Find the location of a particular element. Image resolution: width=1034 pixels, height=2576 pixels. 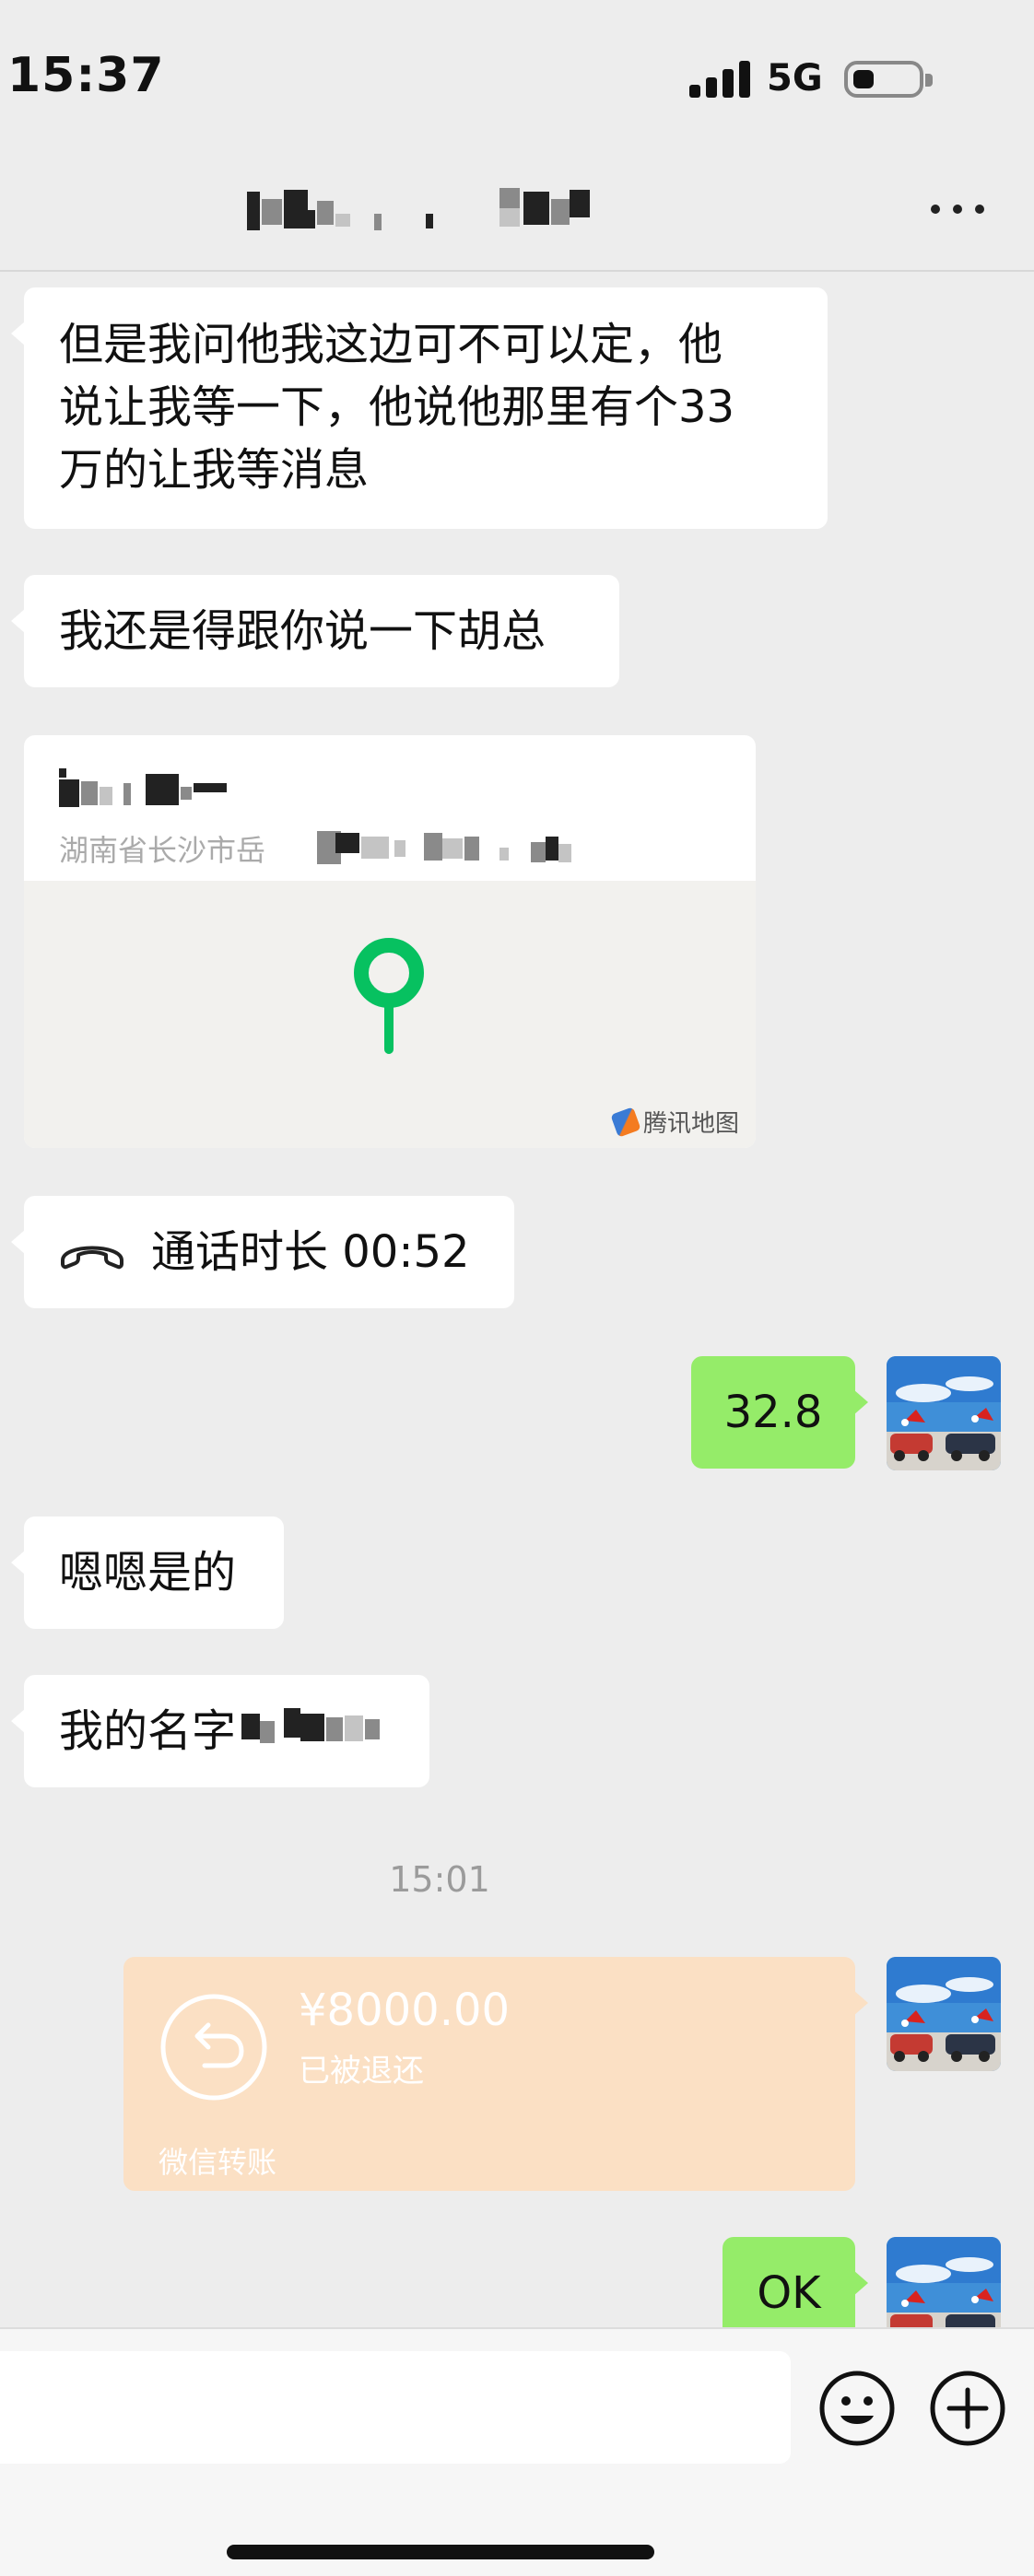

status-time: 15:37 is located at coordinates (86, 75).